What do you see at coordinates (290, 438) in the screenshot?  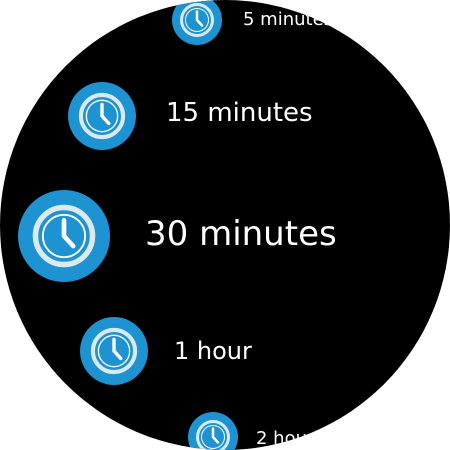 I see `duration-option-label: 2 hours` at bounding box center [290, 438].